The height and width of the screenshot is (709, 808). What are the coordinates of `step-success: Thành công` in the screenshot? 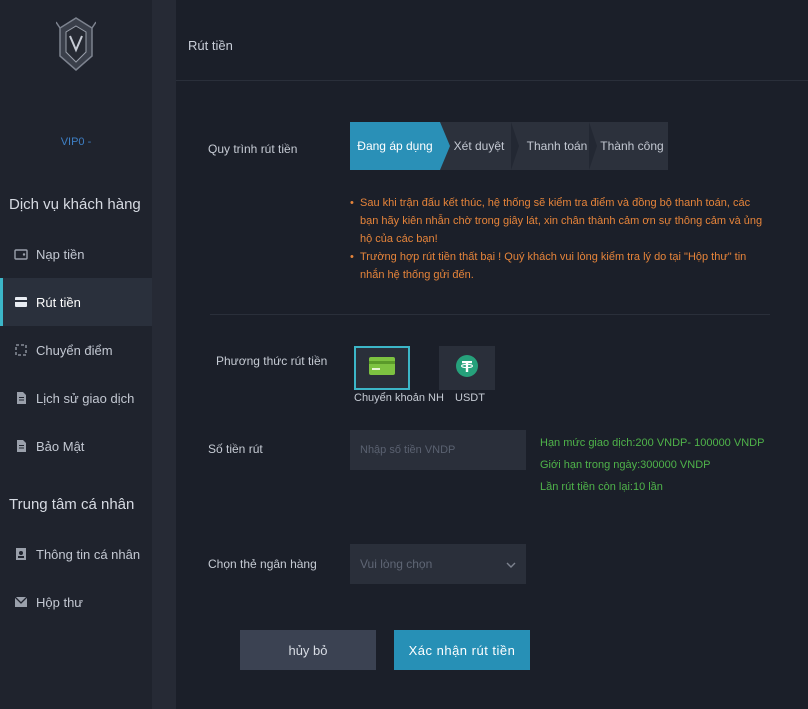 It's located at (632, 146).